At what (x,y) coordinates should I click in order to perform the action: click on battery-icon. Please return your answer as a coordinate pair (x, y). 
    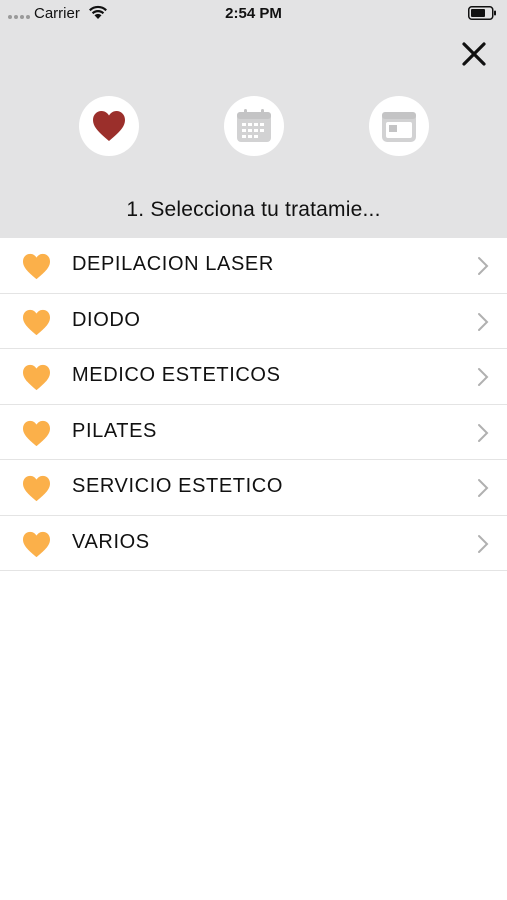
    Looking at the image, I should click on (482, 13).